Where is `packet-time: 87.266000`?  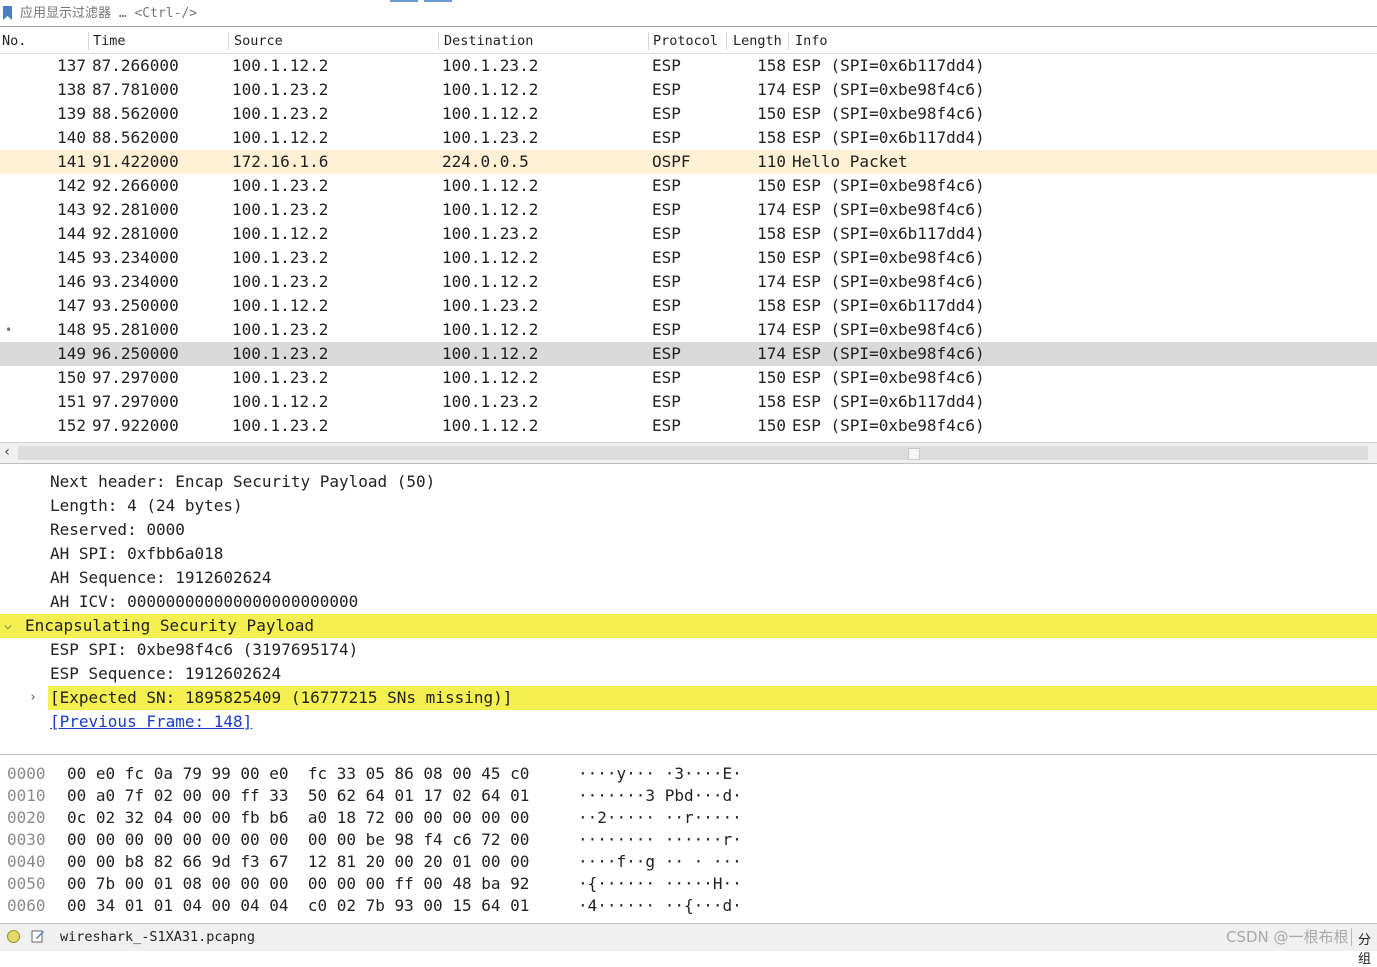 packet-time: 87.266000 is located at coordinates (135, 65).